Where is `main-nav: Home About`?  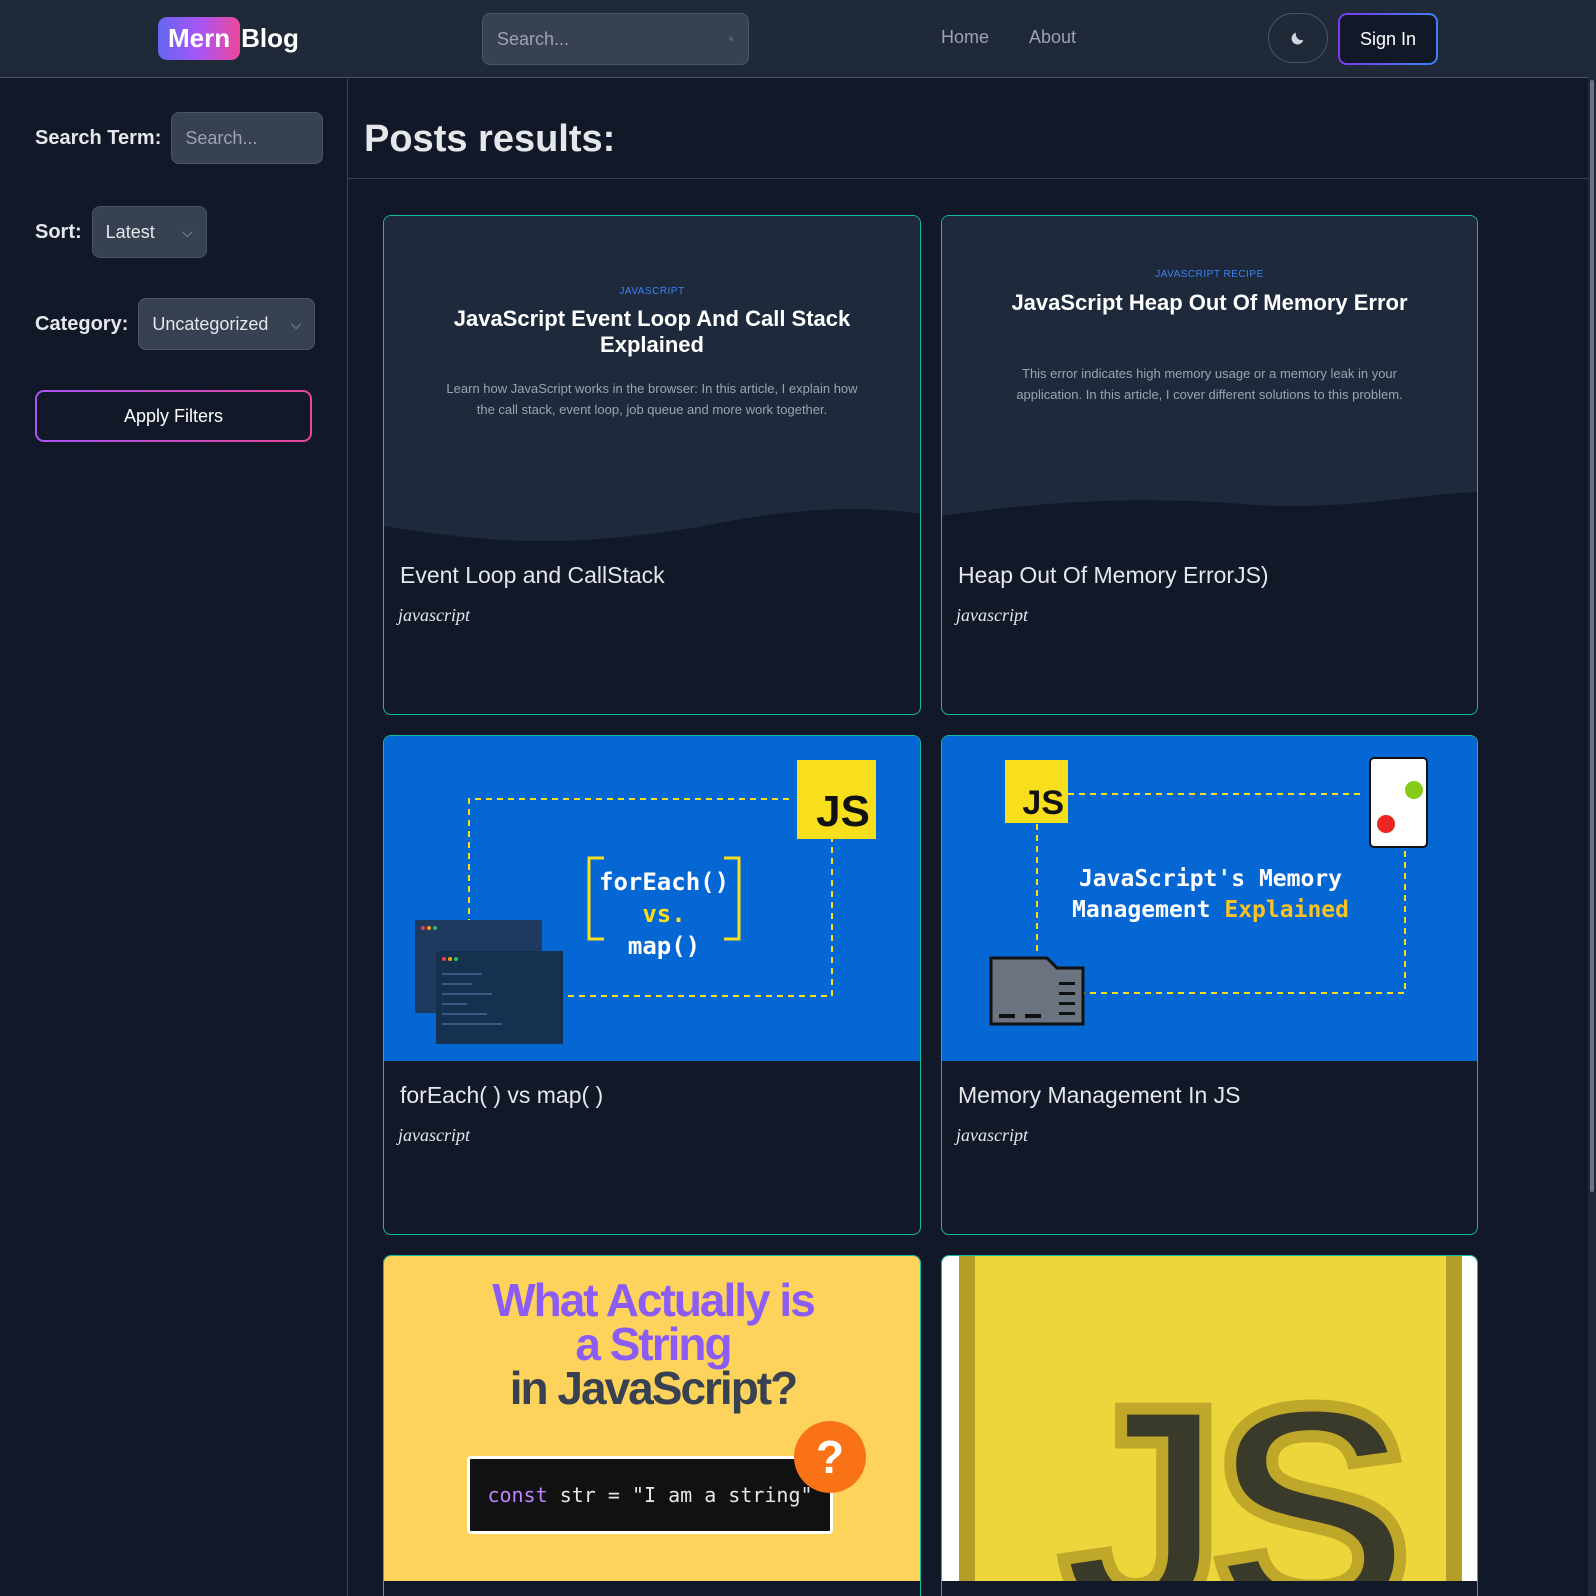 main-nav: Home About is located at coordinates (1008, 37).